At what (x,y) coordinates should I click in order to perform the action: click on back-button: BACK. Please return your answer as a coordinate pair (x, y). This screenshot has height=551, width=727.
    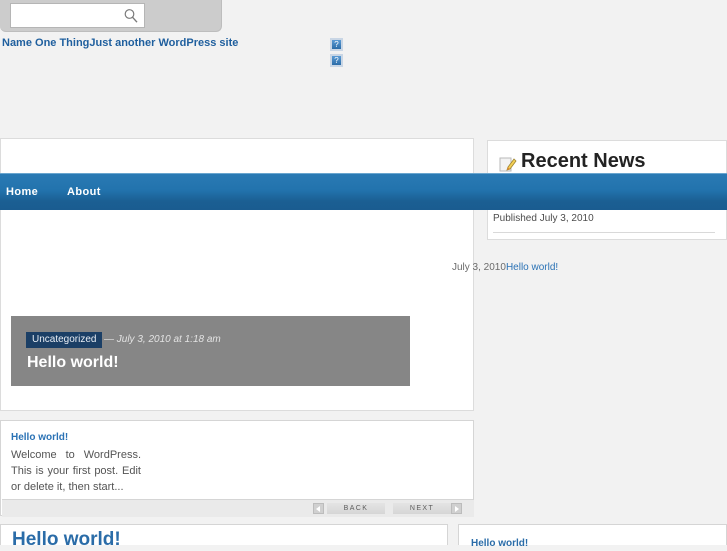
    Looking at the image, I should click on (356, 508).